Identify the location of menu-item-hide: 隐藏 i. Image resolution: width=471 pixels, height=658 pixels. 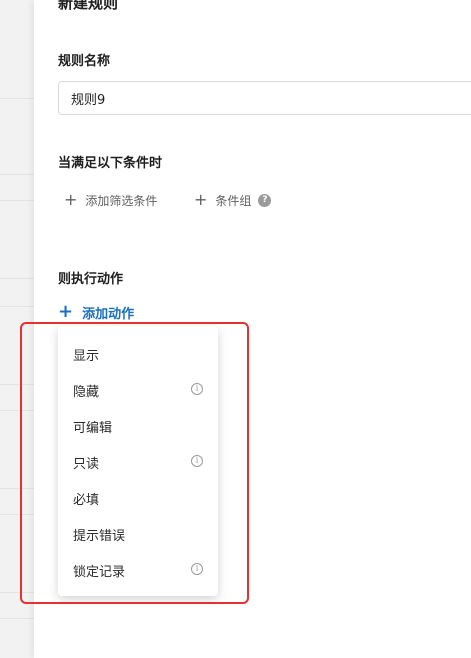
(138, 390).